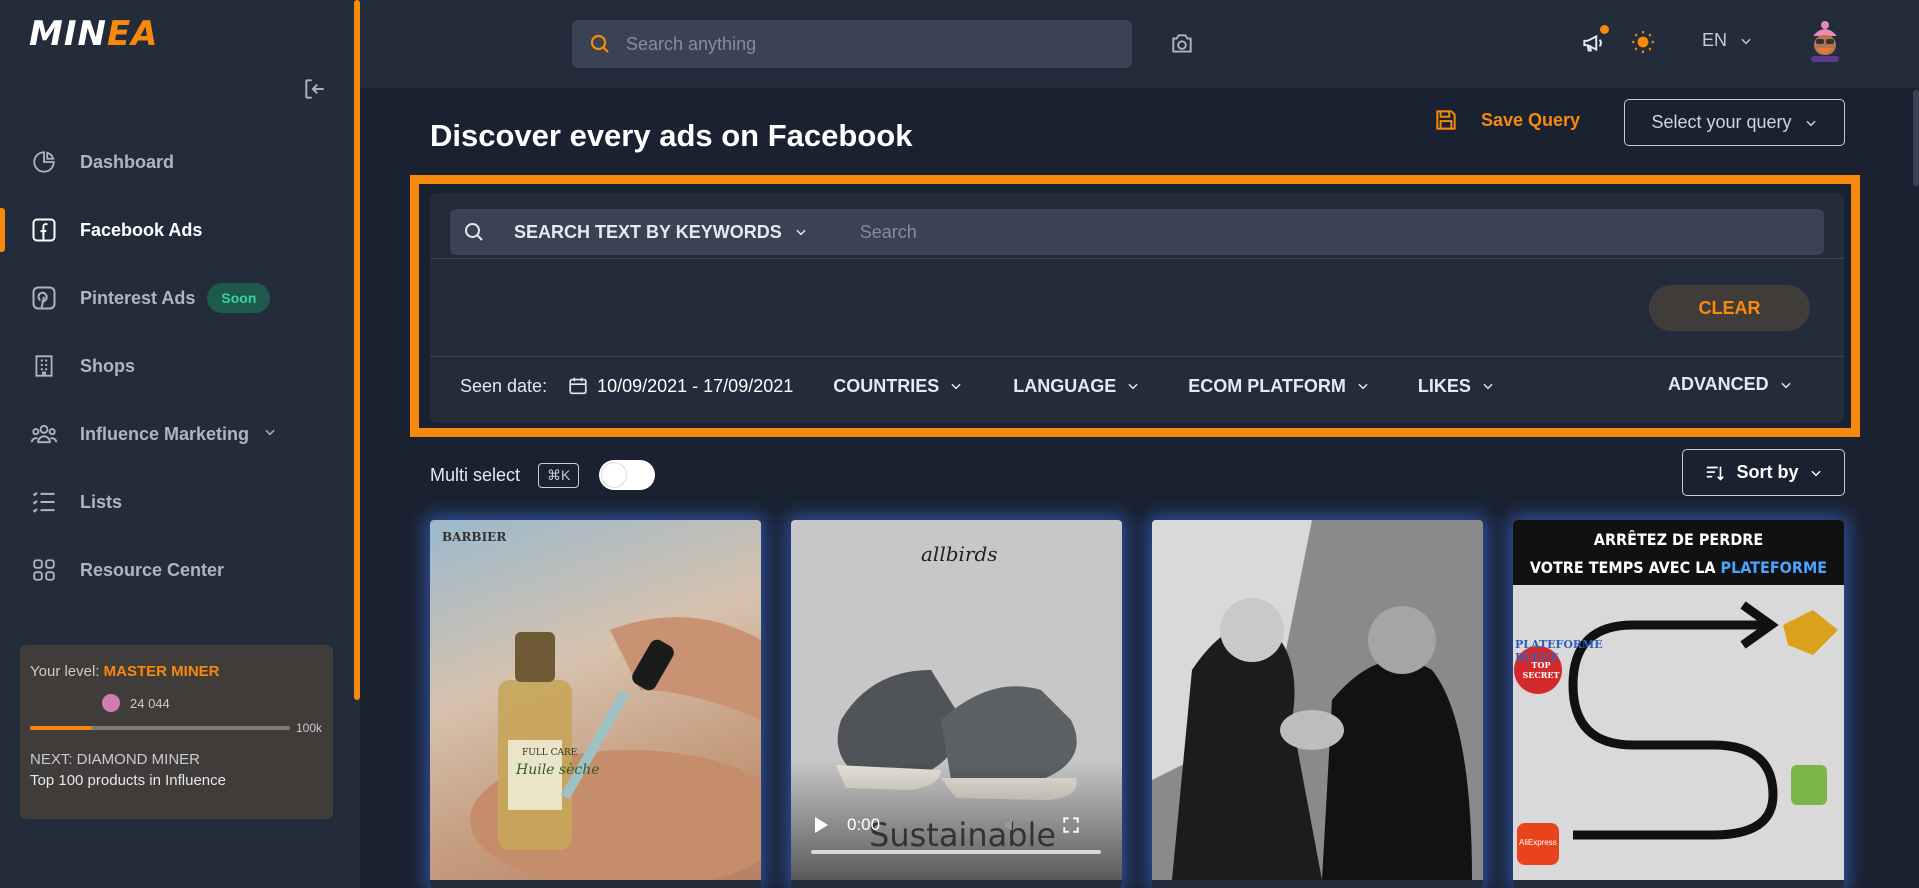 Image resolution: width=1919 pixels, height=888 pixels. Describe the element at coordinates (165, 433) in the screenshot. I see `sidebar-item-label: Influence Marketing` at that location.